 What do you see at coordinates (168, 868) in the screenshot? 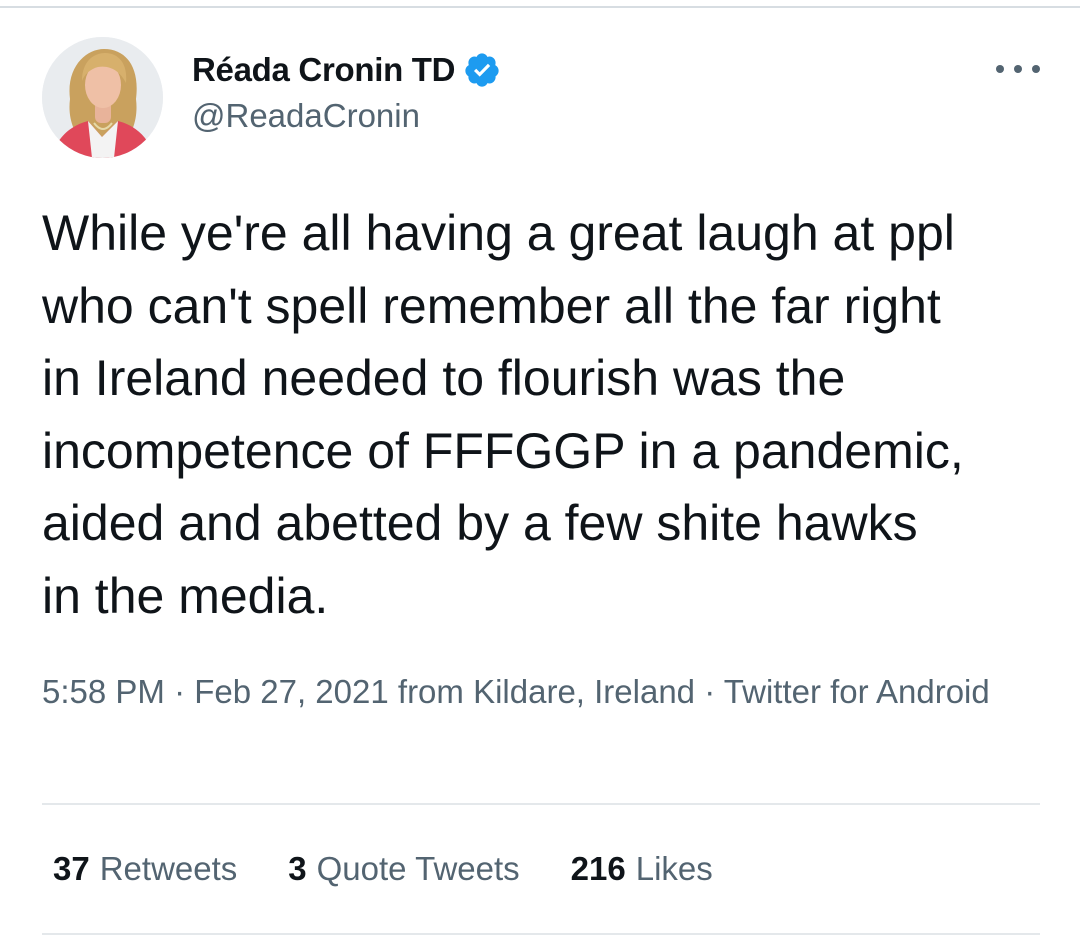
I see `retweets-label: Retweets` at bounding box center [168, 868].